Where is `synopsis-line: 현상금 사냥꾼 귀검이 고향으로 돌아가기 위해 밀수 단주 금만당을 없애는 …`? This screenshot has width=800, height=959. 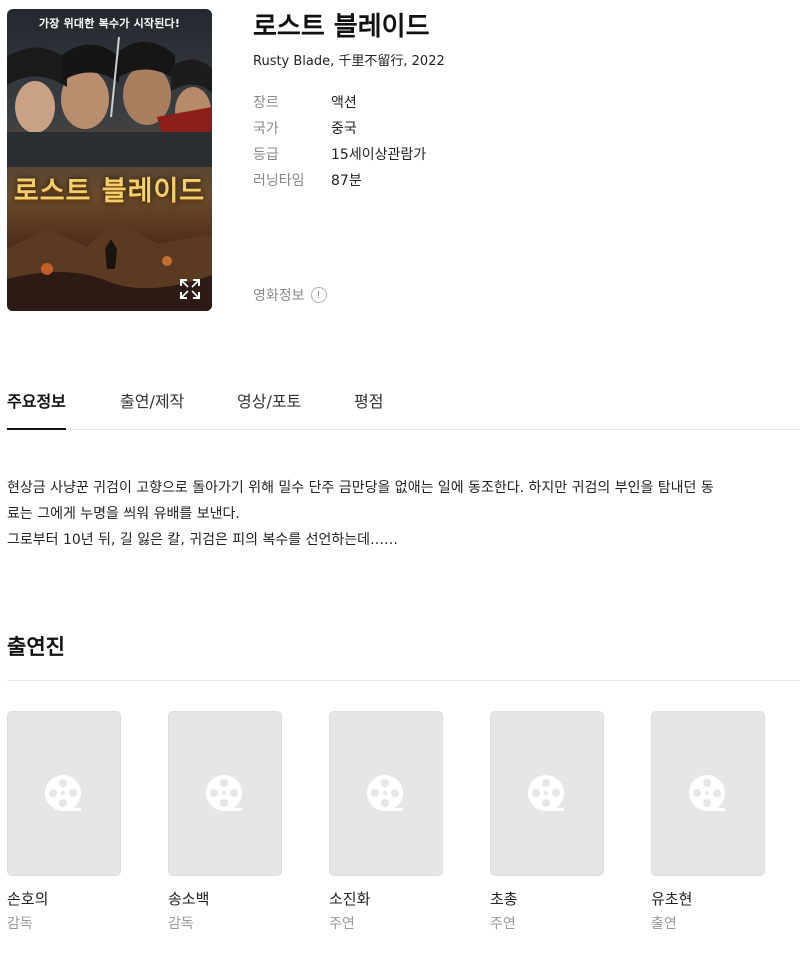 synopsis-line: 현상금 사냥꾼 귀검이 고향으로 돌아가기 위해 밀수 단주 금만당을 없애는 … is located at coordinates (360, 488).